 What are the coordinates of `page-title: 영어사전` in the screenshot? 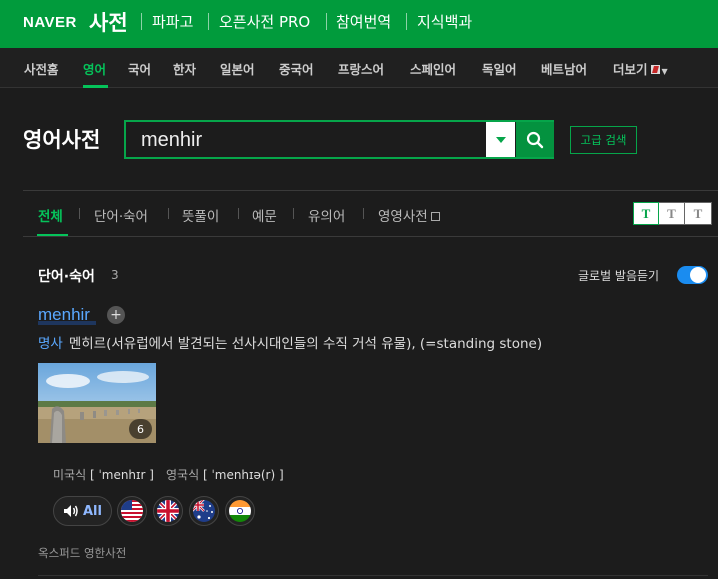 It's located at (62, 140).